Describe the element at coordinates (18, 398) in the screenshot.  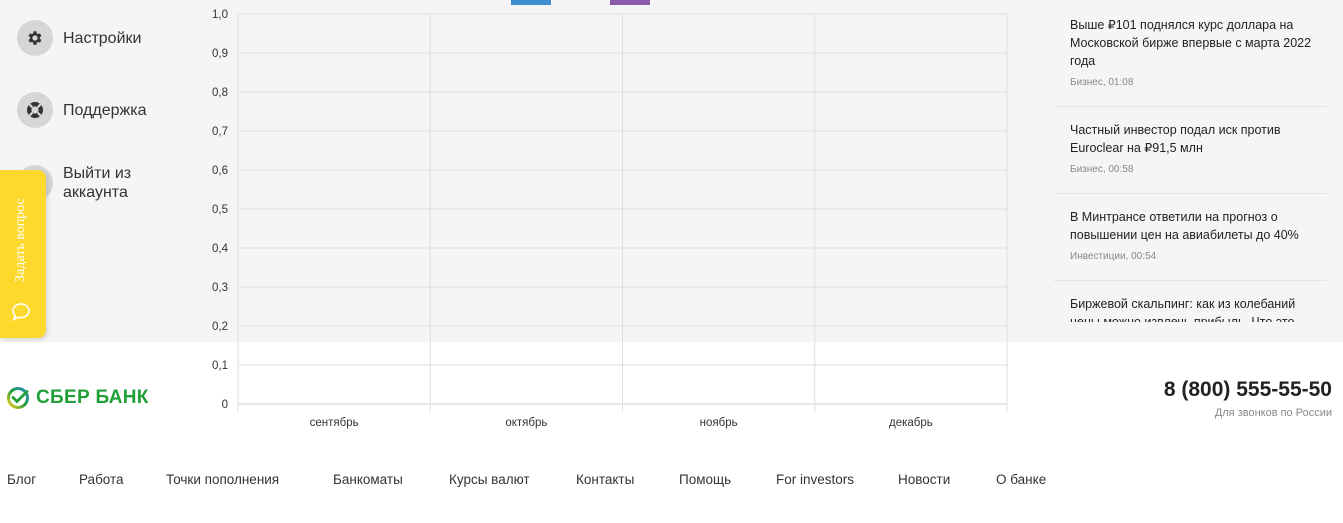
I see `sber-logo-icon` at that location.